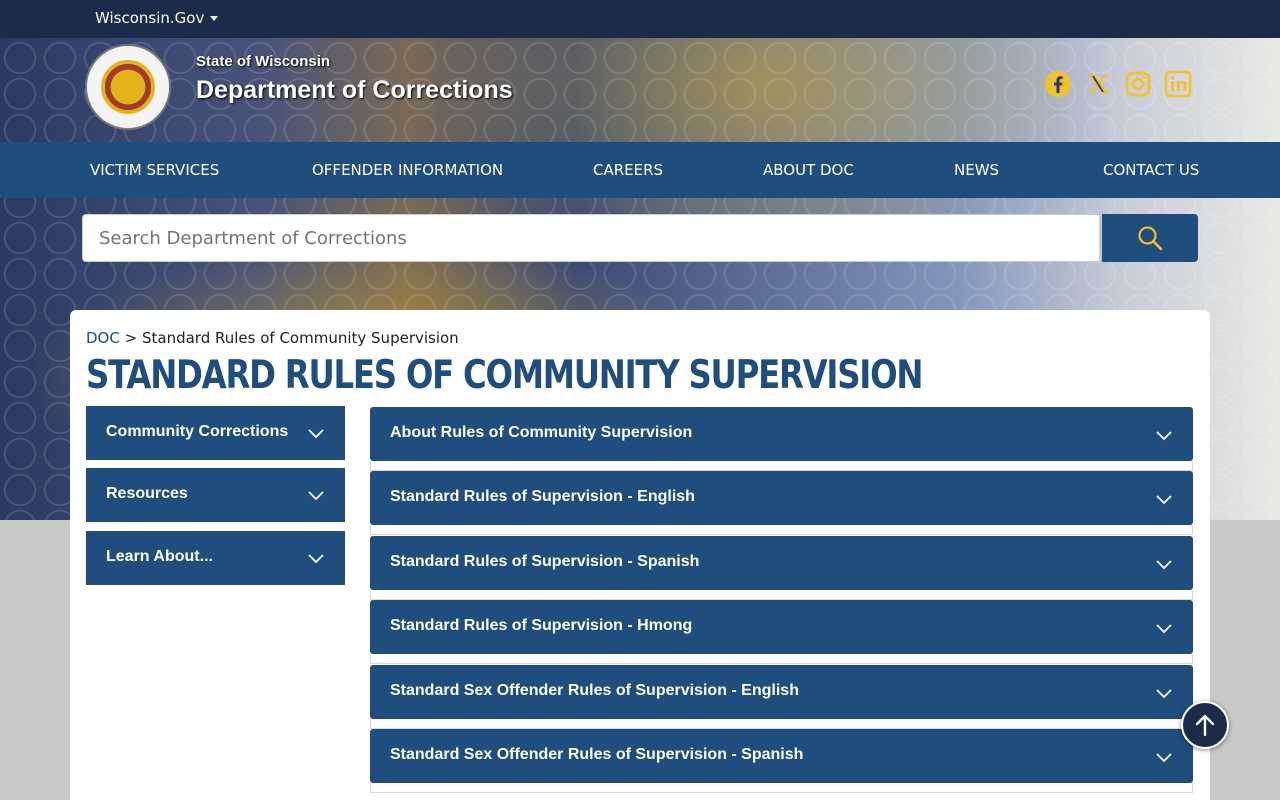  What do you see at coordinates (1098, 84) in the screenshot?
I see `x-icon` at bounding box center [1098, 84].